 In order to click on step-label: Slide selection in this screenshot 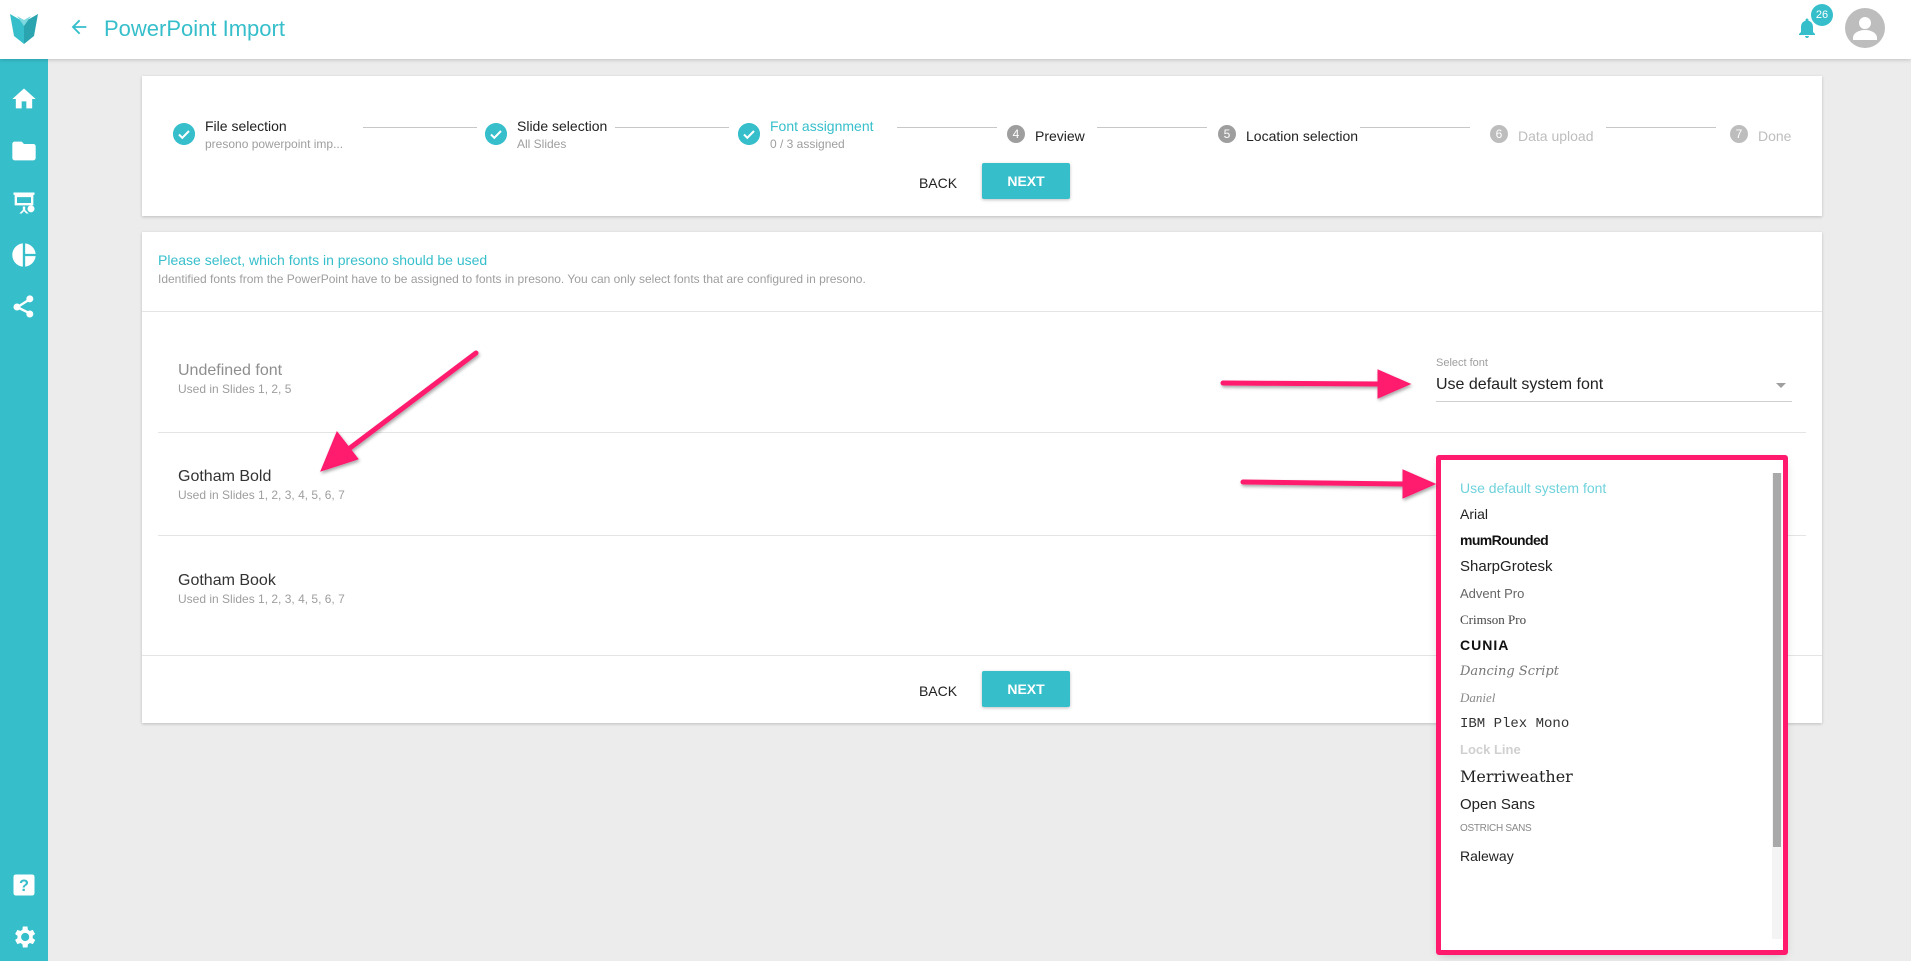, I will do `click(562, 126)`.